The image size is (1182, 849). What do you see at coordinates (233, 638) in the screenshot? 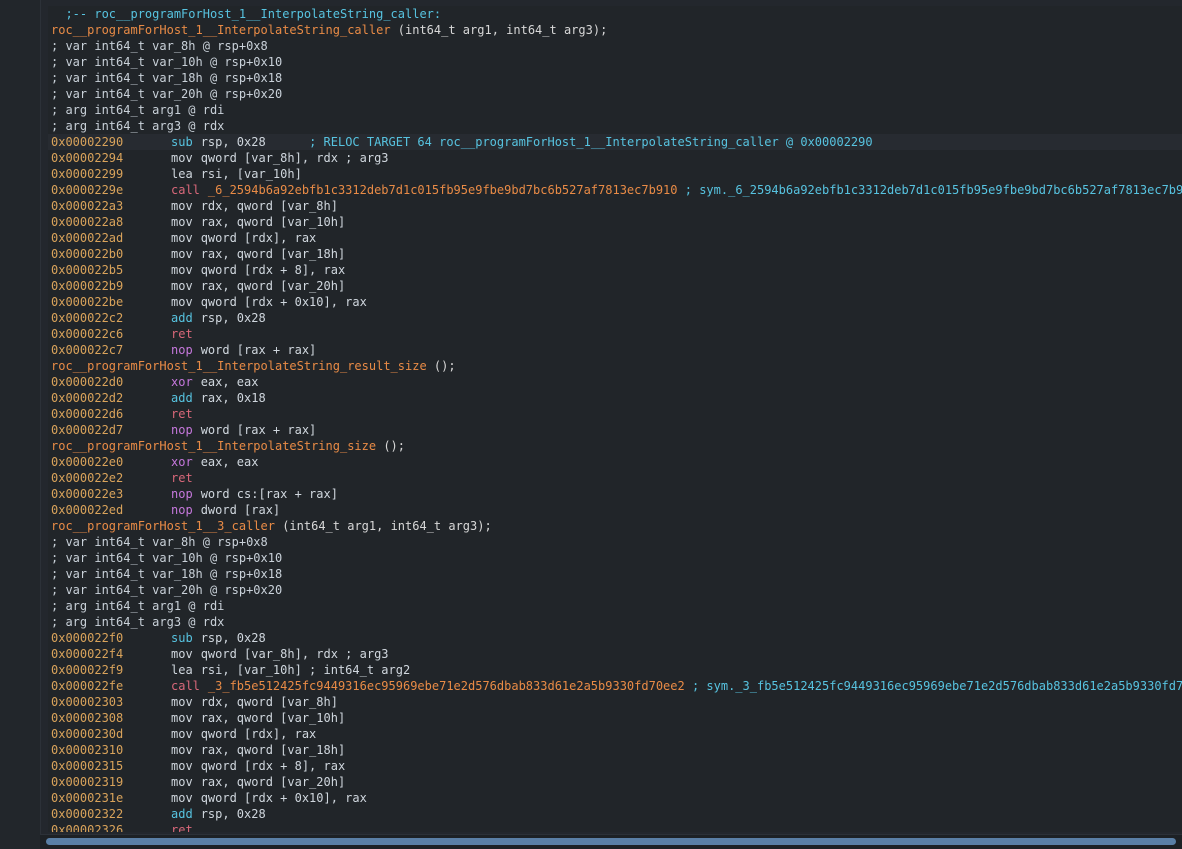
I see `instruction-operands: rsp, 0x28` at bounding box center [233, 638].